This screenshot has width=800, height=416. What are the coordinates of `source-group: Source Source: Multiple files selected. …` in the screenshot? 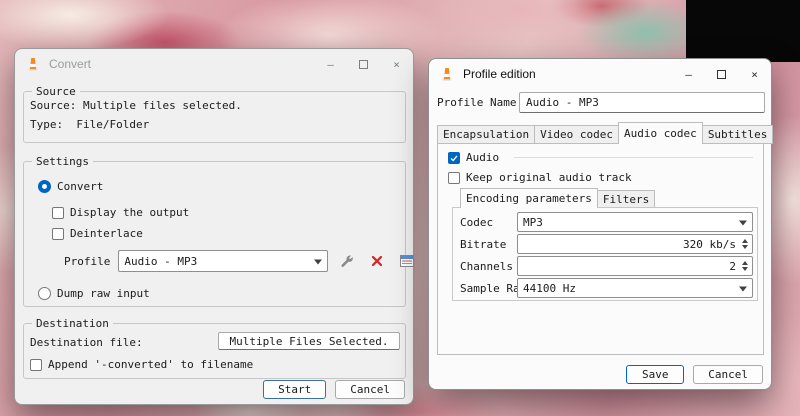 It's located at (214, 113).